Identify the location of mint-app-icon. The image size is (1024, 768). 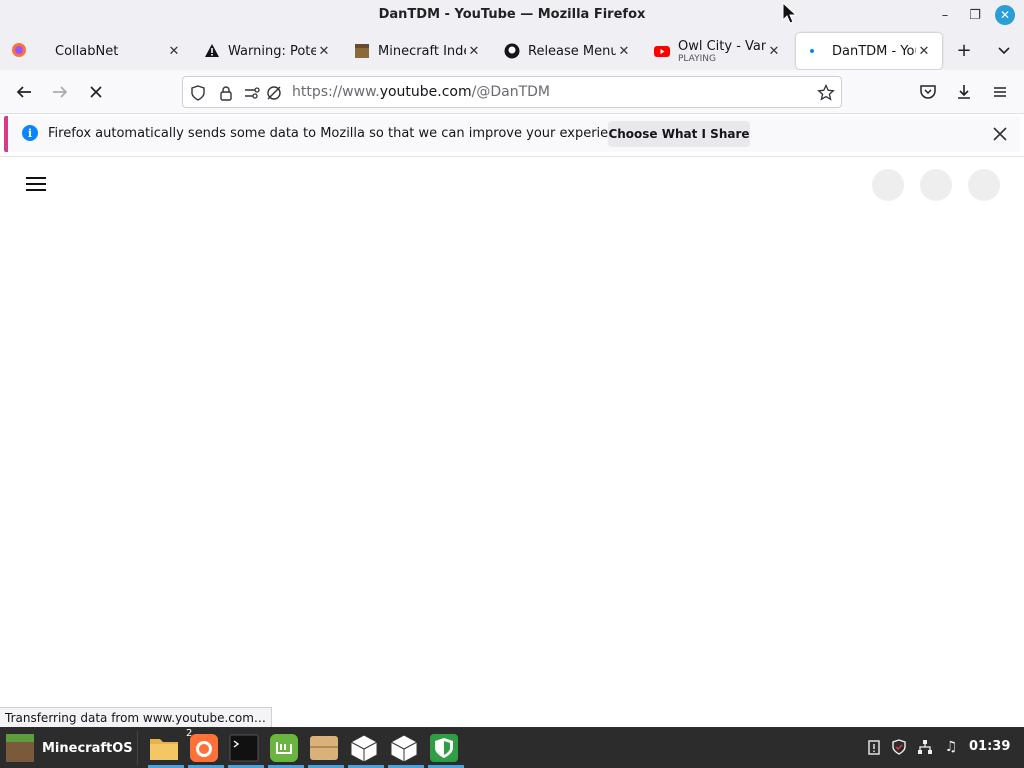
(286, 750).